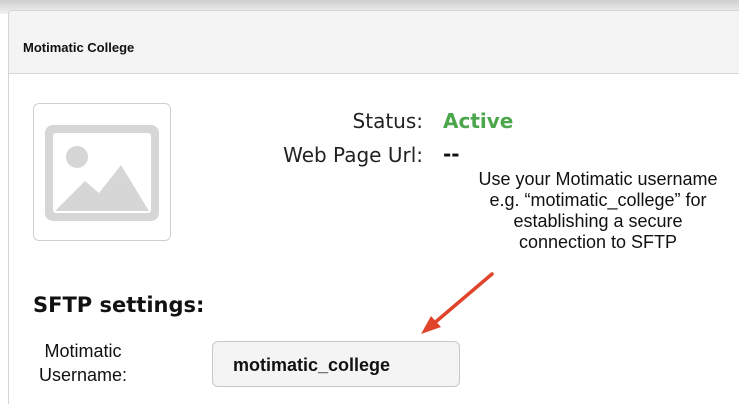  I want to click on annotation-arrow-icon, so click(457, 303).